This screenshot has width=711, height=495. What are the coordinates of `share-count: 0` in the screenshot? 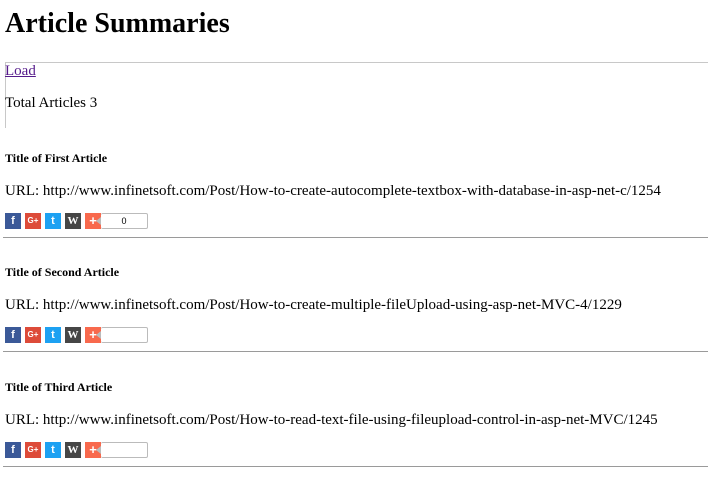 It's located at (122, 221).